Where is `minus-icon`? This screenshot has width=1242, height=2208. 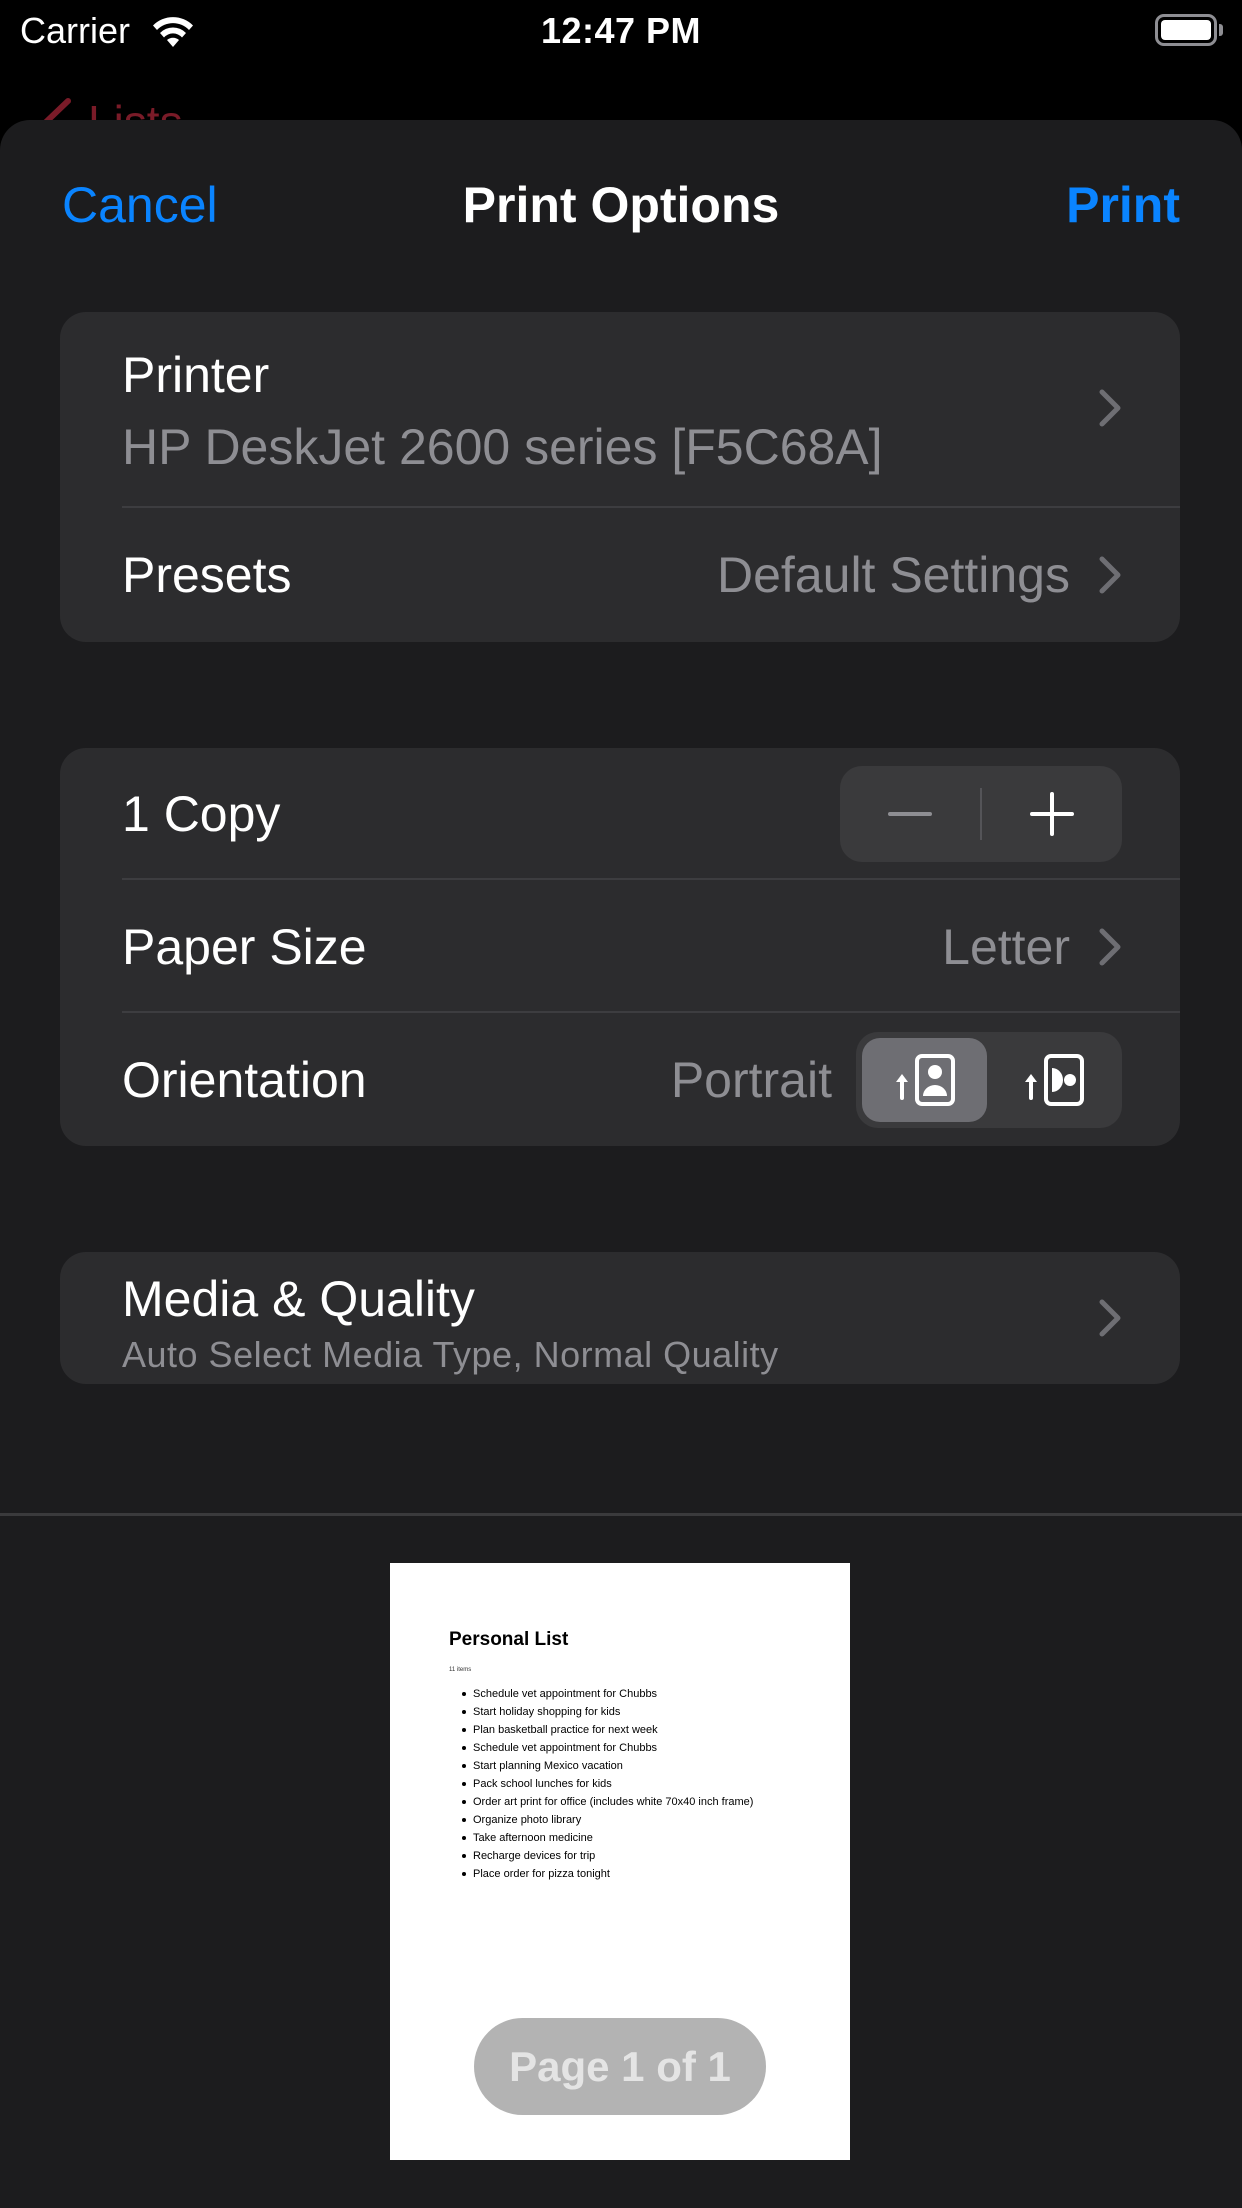 minus-icon is located at coordinates (910, 814).